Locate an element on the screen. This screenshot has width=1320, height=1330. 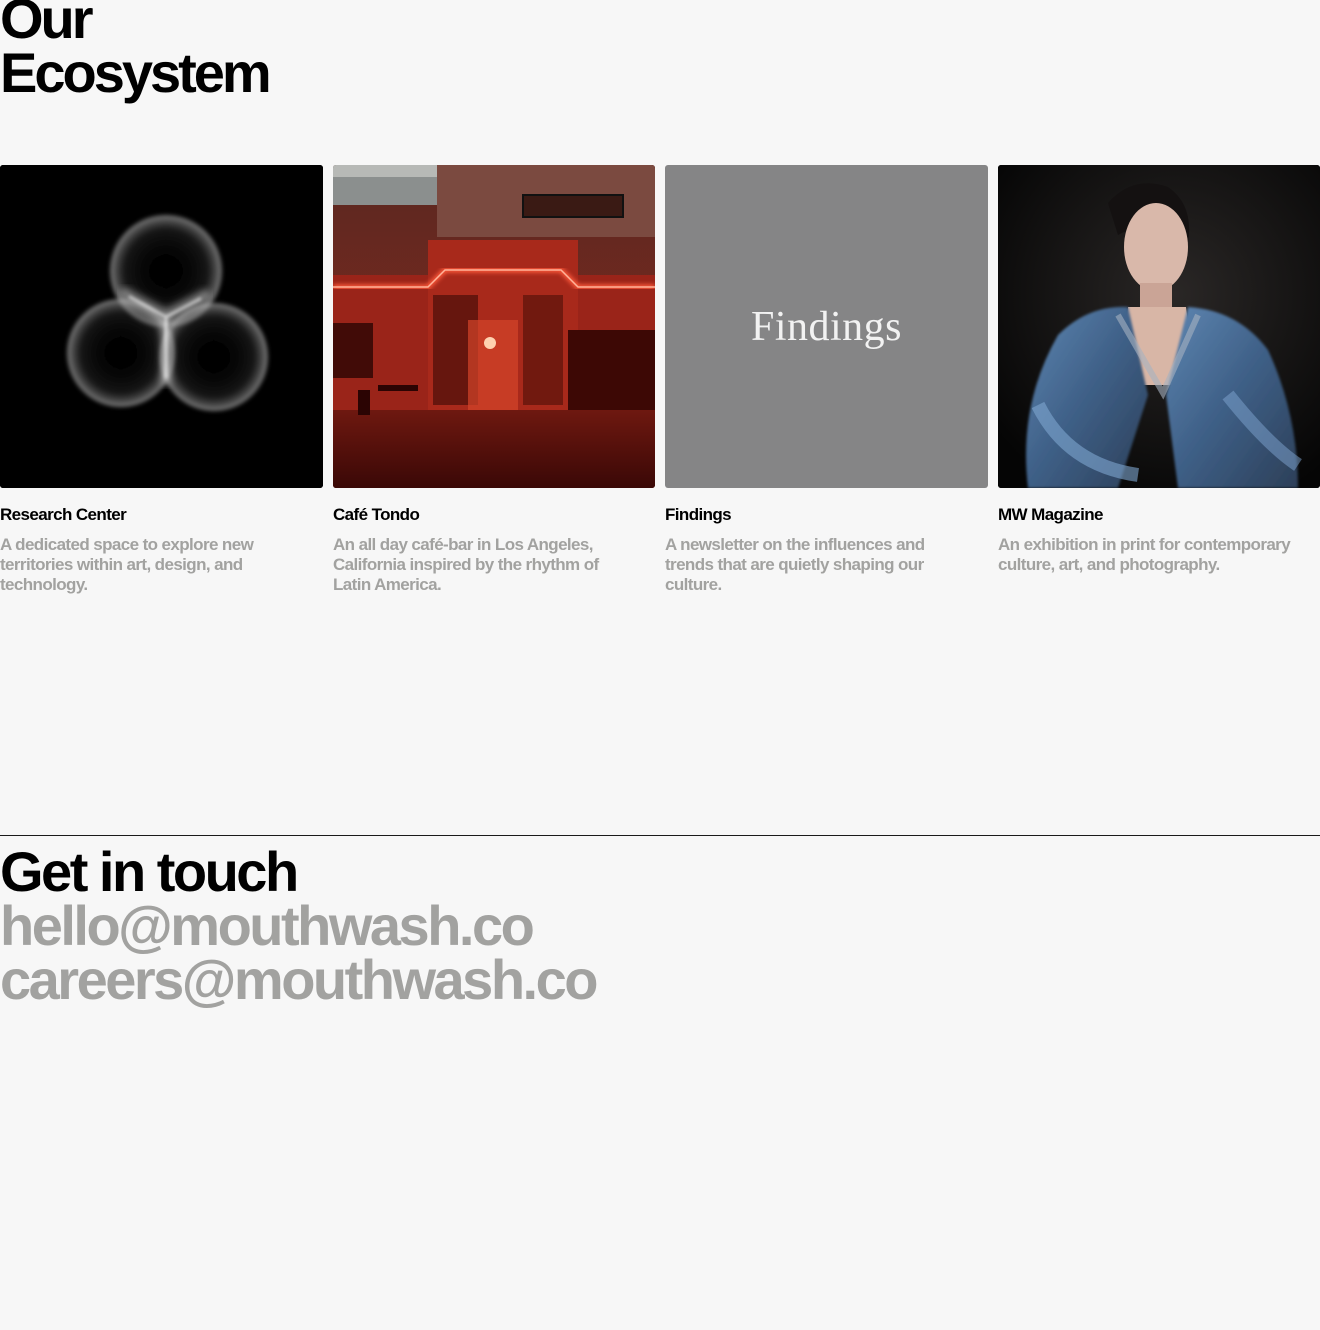
research-center-image is located at coordinates (161, 326).